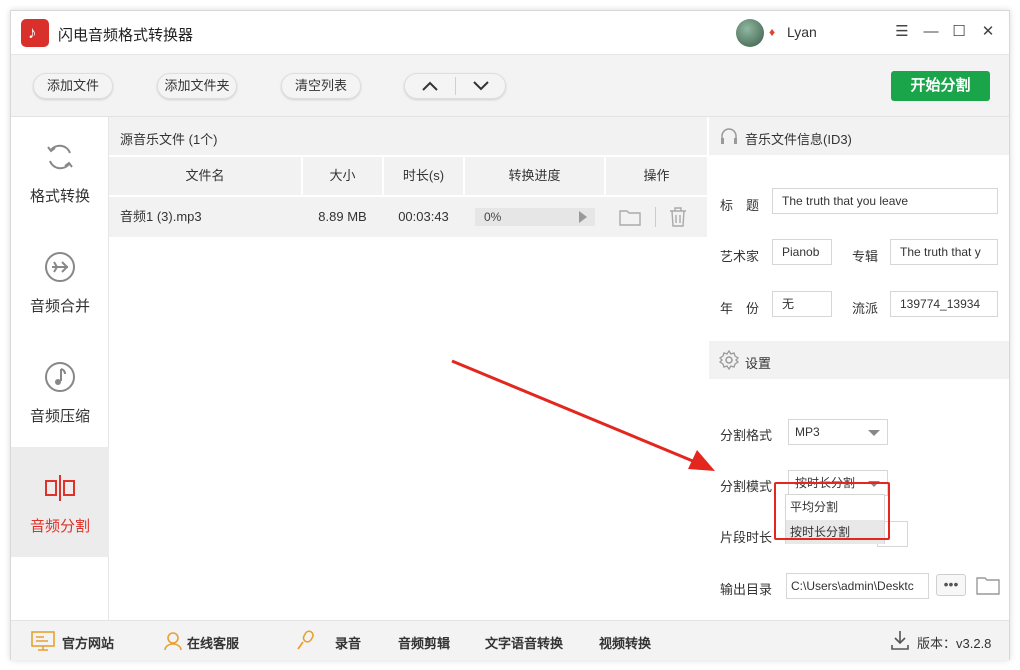  Describe the element at coordinates (857, 586) in the screenshot. I see `output-dir-field: C:\Users\admin\Desktc` at that location.